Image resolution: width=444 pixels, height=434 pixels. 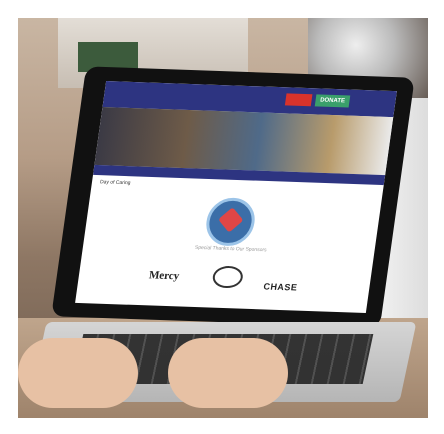 I want to click on heart-icon, so click(x=231, y=220).